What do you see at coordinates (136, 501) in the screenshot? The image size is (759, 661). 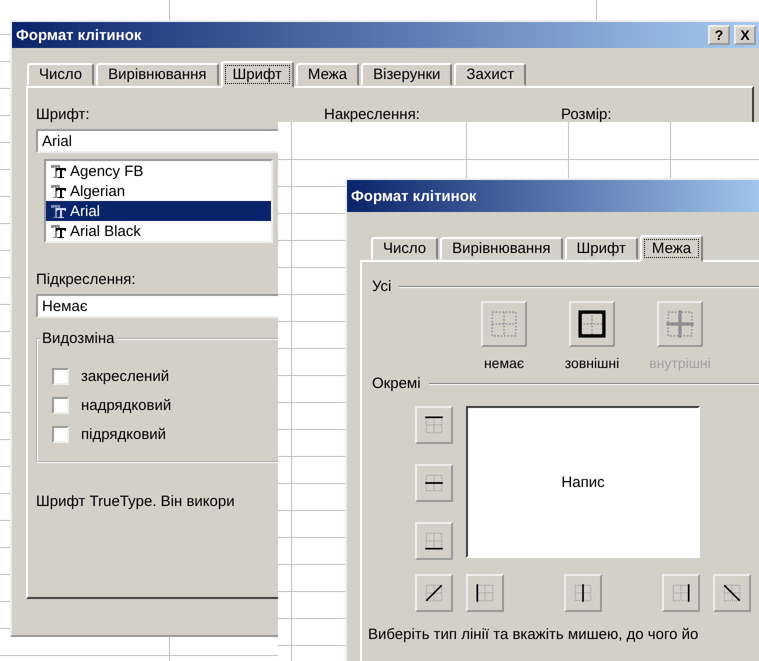 I see `font-description: Шрифт TrueType. Він викори` at bounding box center [136, 501].